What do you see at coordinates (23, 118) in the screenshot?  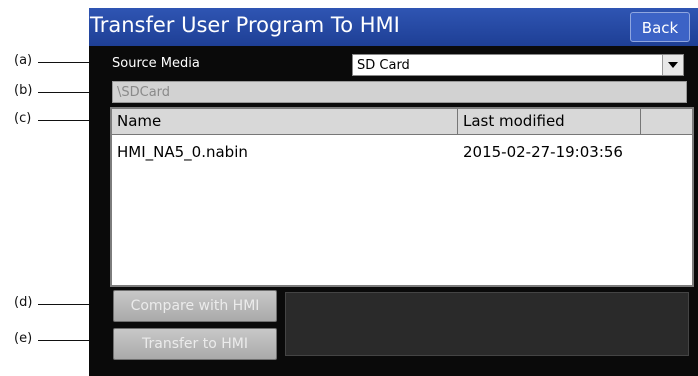 I see `callout-c: (c)` at bounding box center [23, 118].